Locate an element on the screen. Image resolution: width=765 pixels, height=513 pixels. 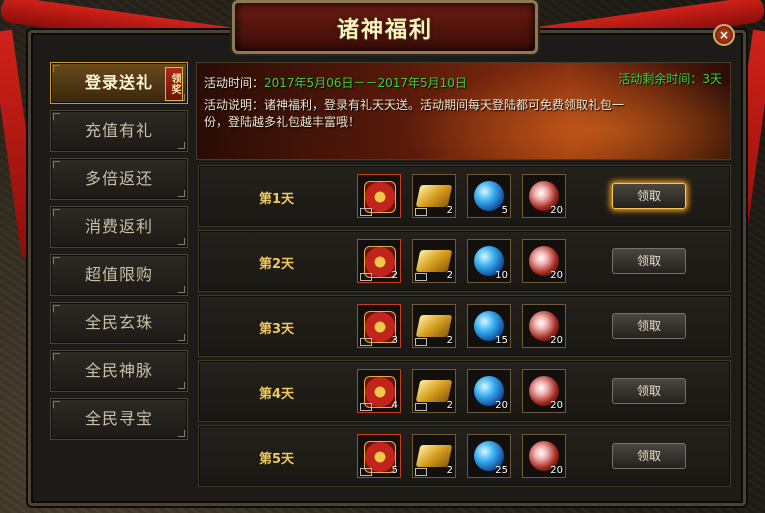
day-label: 第1天 is located at coordinates (277, 199).